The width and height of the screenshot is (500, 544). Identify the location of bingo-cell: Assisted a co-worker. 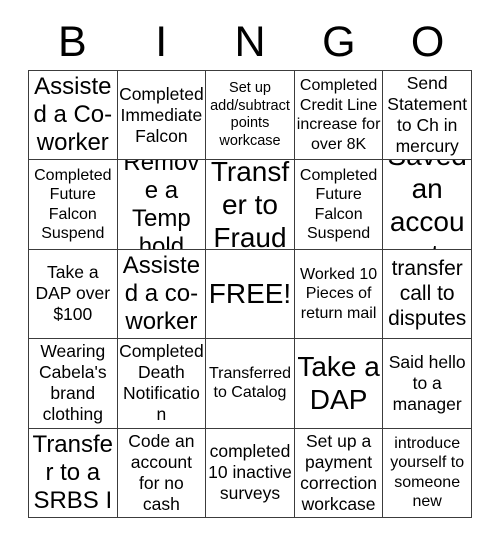
(162, 294).